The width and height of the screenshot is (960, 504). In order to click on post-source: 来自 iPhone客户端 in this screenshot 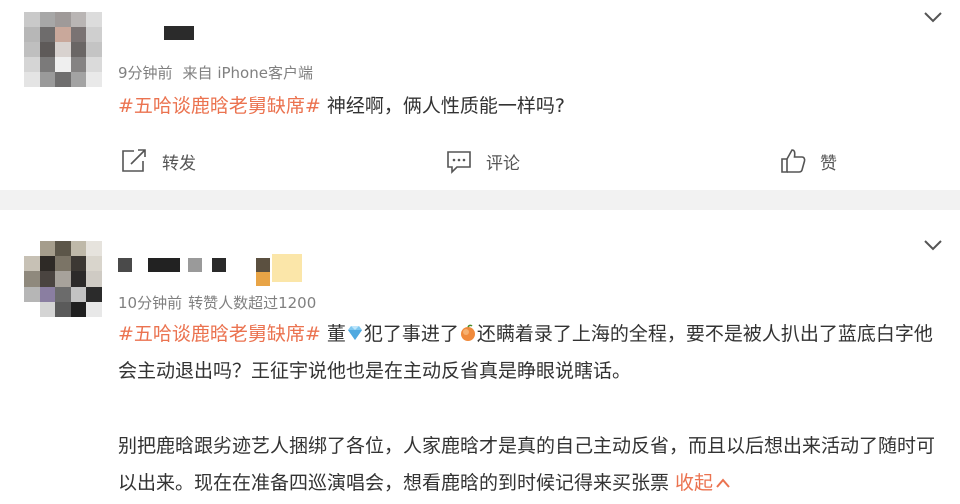, I will do `click(247, 73)`.